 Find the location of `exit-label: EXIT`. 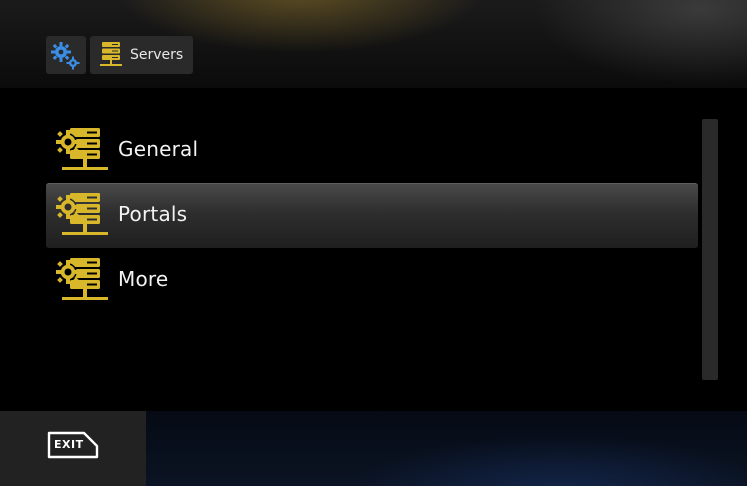

exit-label: EXIT is located at coordinates (69, 444).